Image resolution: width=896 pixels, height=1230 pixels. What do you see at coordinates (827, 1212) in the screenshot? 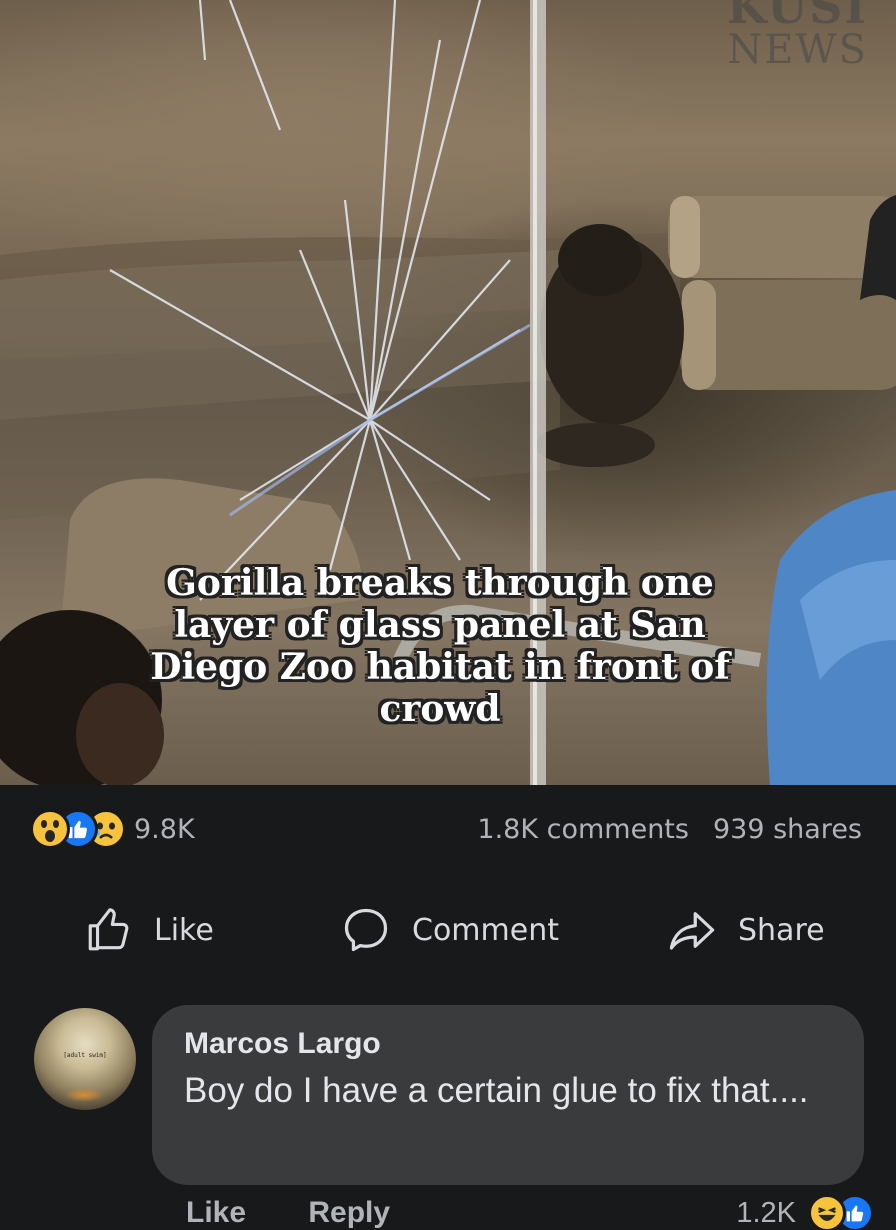
I see `haha-icon` at bounding box center [827, 1212].